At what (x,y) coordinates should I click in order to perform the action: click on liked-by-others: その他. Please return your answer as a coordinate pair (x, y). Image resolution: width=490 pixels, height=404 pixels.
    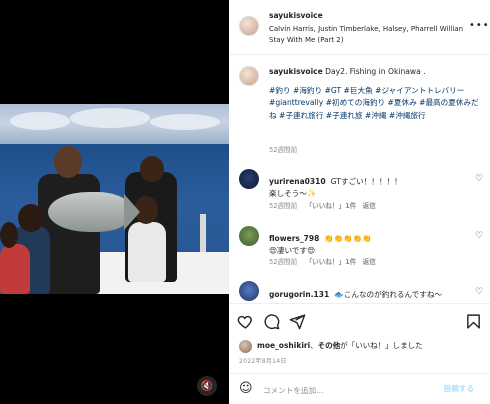
    Looking at the image, I should click on (329, 345).